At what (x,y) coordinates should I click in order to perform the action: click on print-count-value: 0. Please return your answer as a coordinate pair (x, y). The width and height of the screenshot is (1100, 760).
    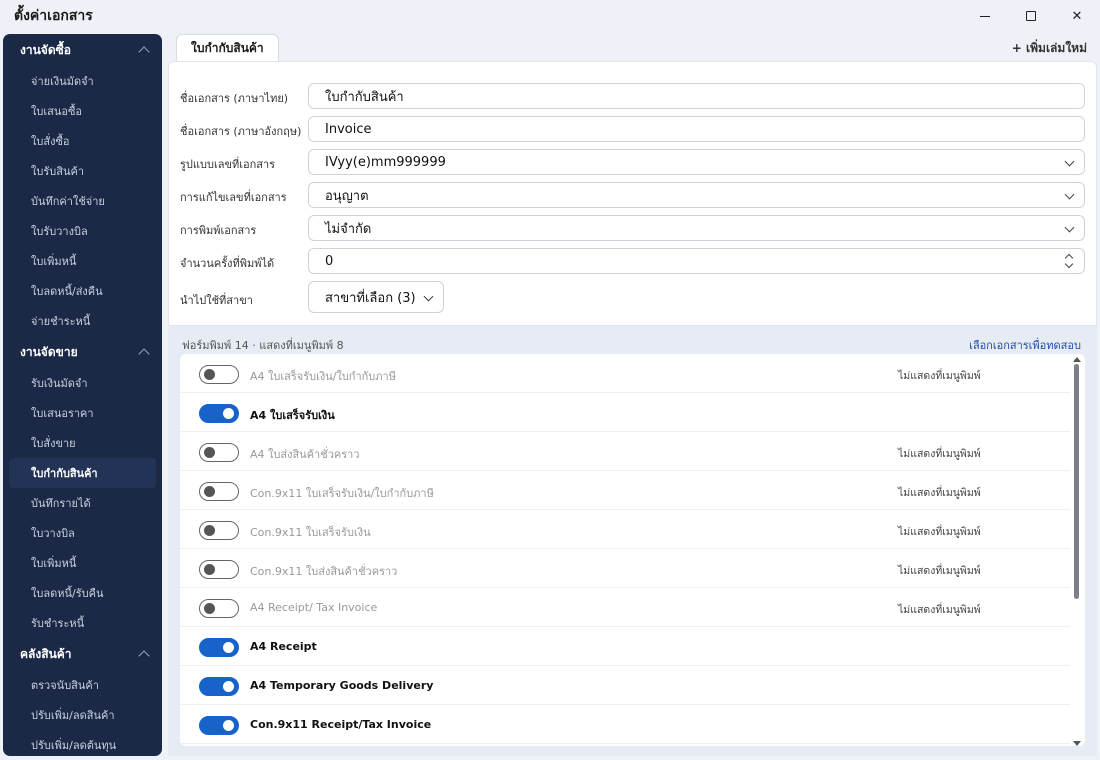
    Looking at the image, I should click on (329, 261).